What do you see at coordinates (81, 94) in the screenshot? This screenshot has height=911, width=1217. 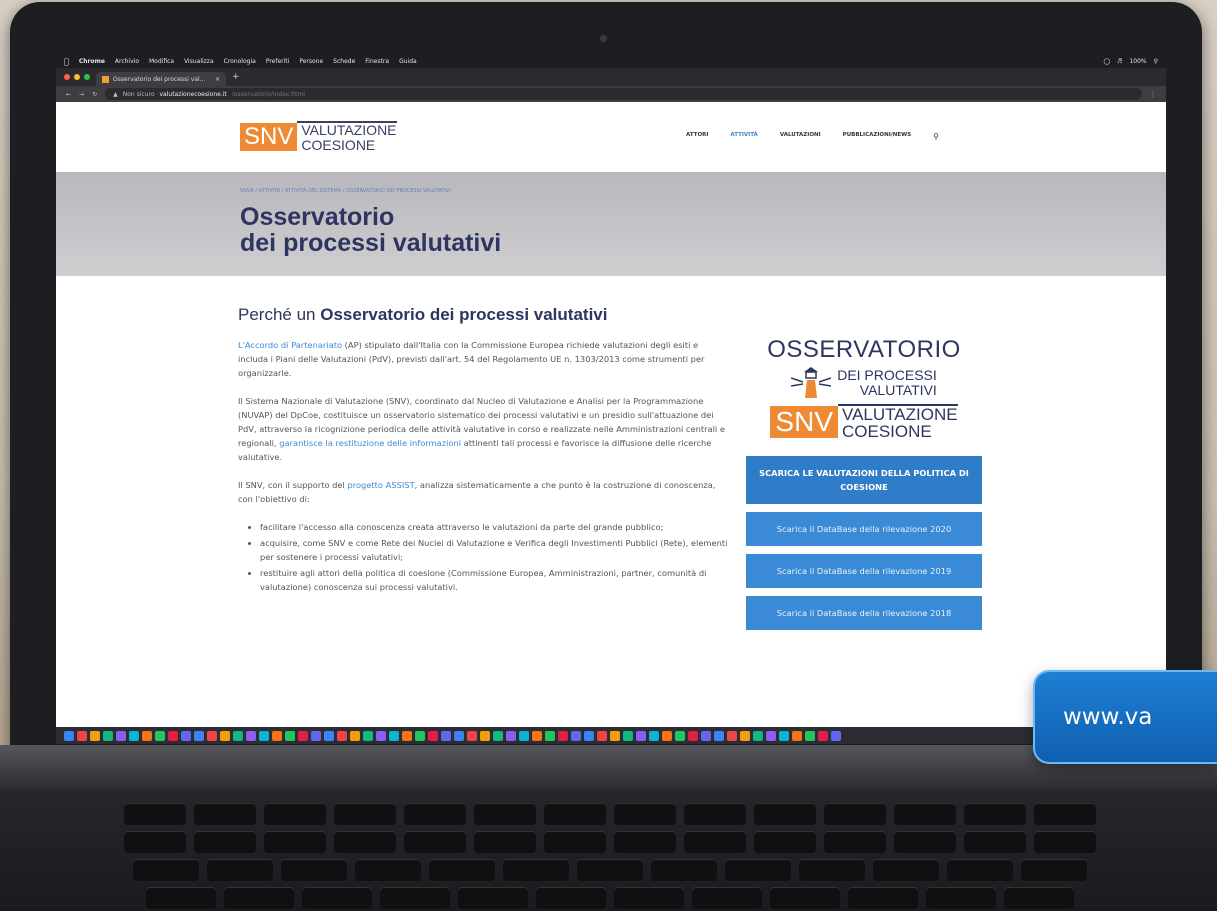 I see `forward-icon: →` at bounding box center [81, 94].